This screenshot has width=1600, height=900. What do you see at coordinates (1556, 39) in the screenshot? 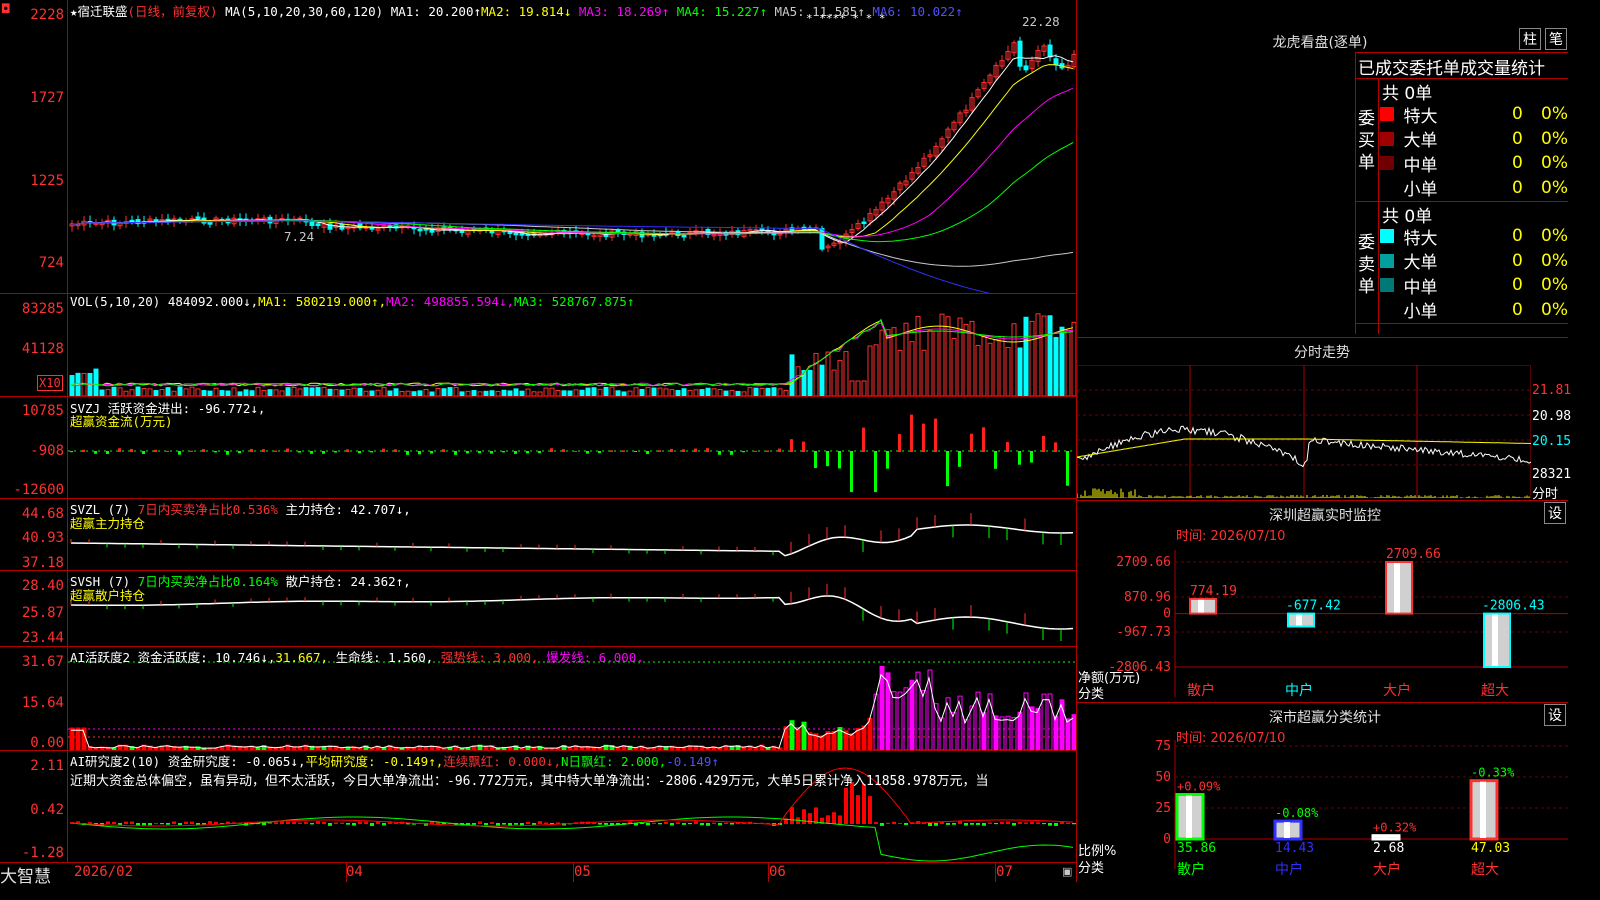
I see `tick-view-button: 笔` at bounding box center [1556, 39].